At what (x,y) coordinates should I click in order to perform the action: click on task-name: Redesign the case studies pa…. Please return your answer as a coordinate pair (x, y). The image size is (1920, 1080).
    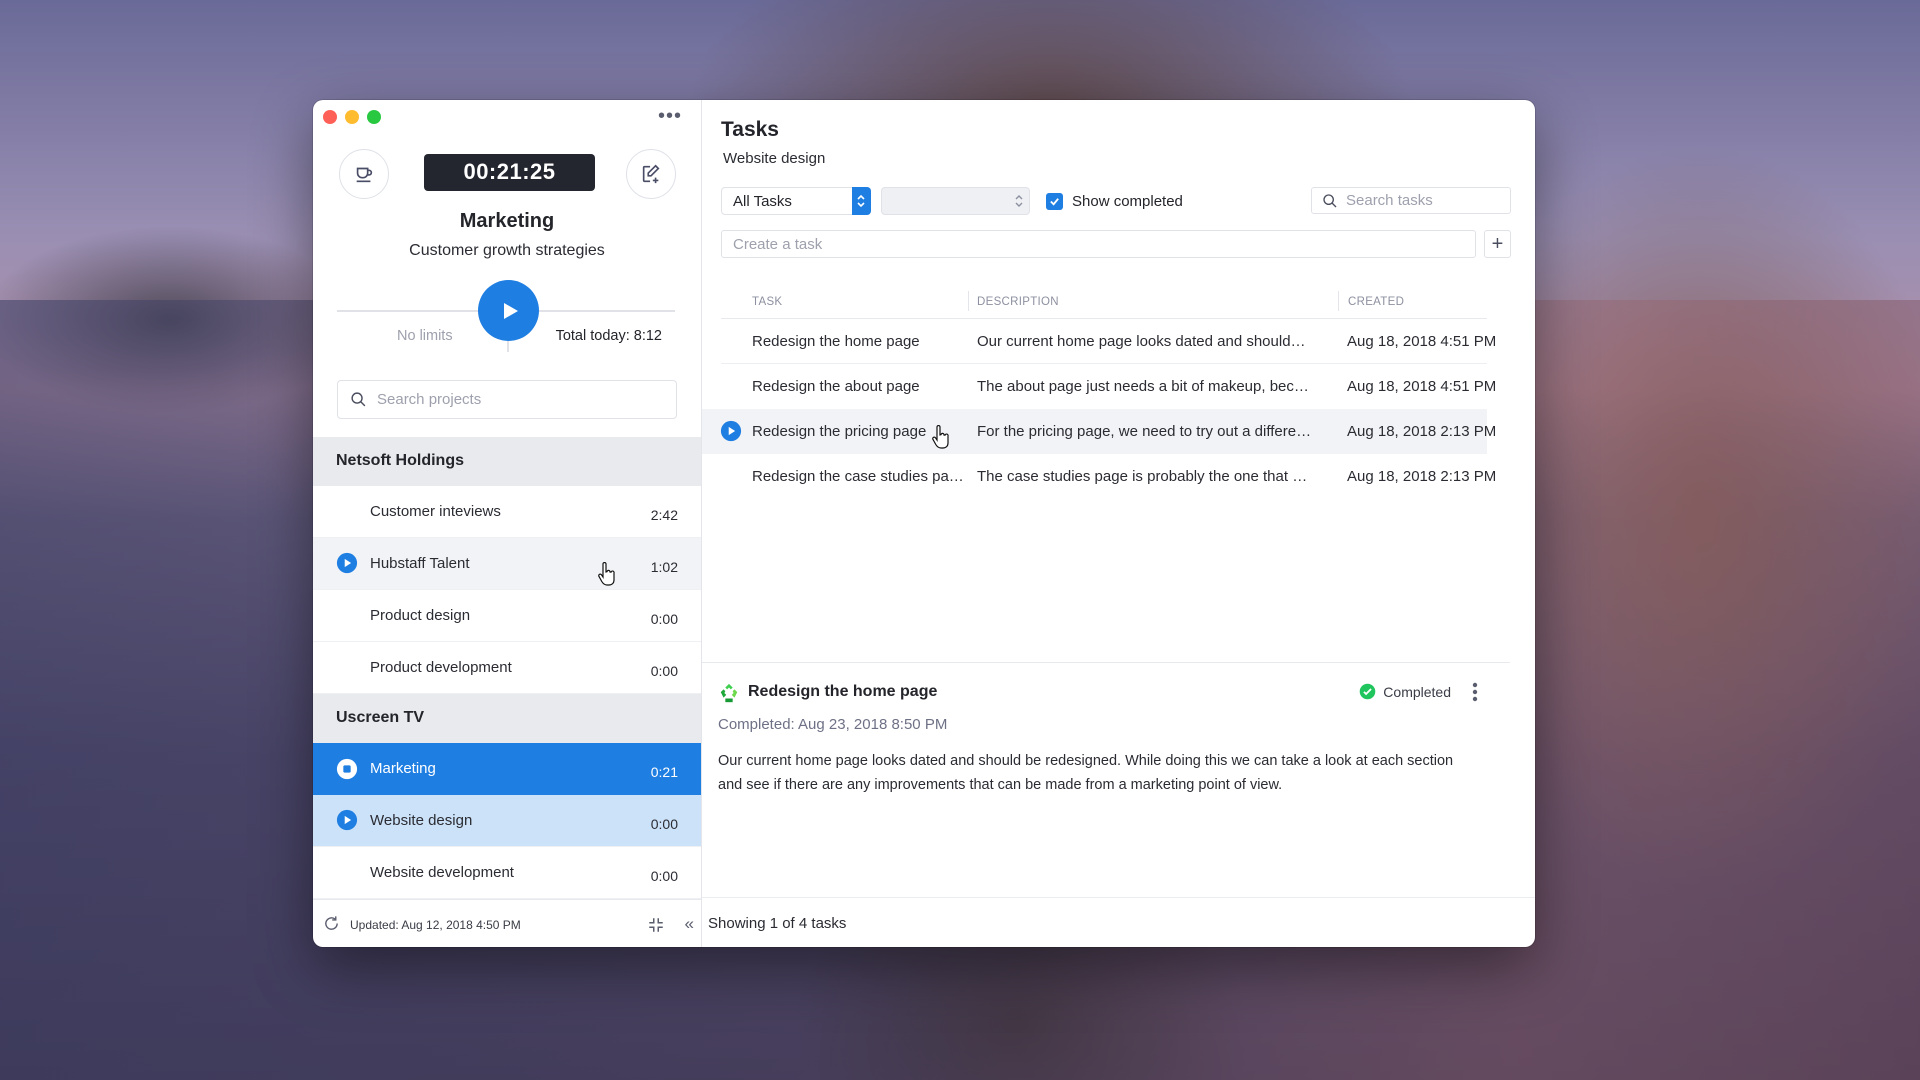
    Looking at the image, I should click on (858, 476).